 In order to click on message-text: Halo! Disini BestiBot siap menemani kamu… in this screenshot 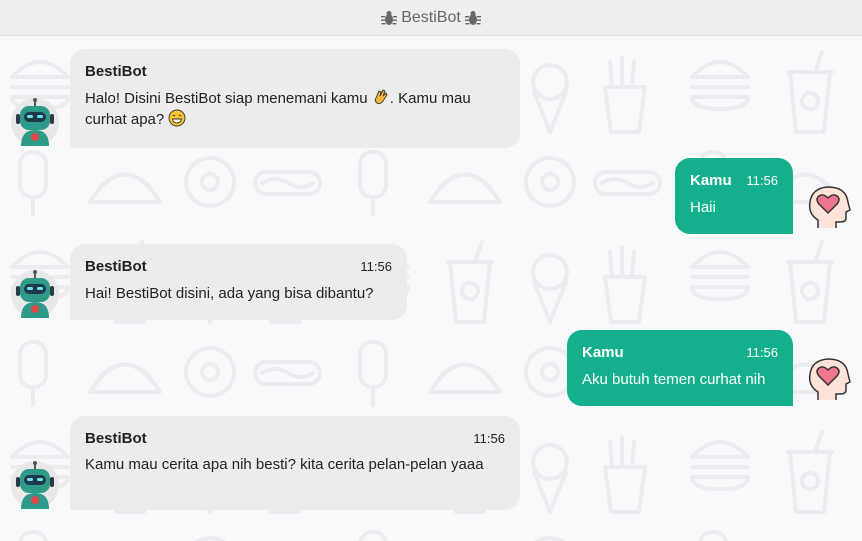, I will do `click(278, 108)`.